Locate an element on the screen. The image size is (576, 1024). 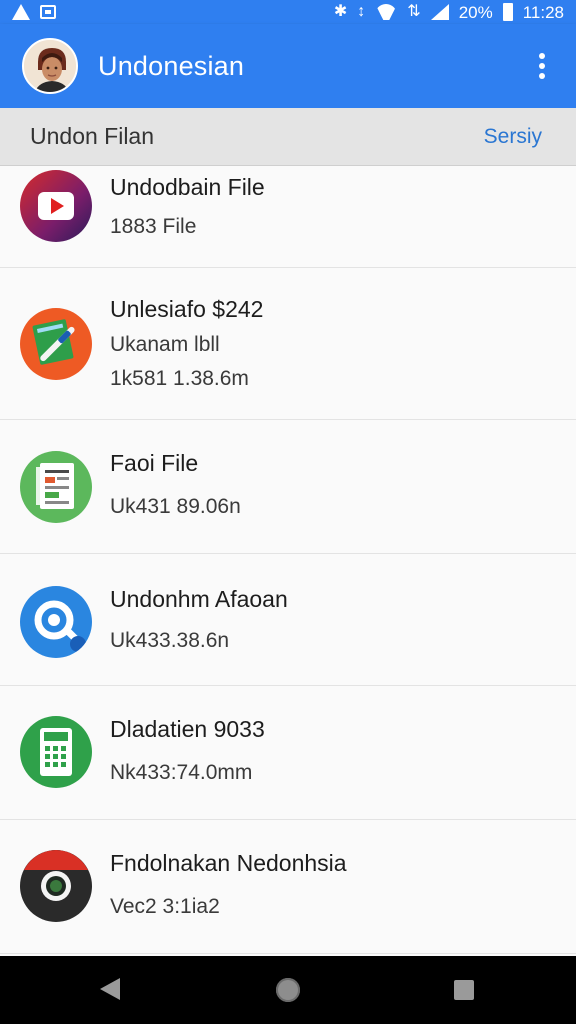
chrome-app-icon is located at coordinates (56, 886).